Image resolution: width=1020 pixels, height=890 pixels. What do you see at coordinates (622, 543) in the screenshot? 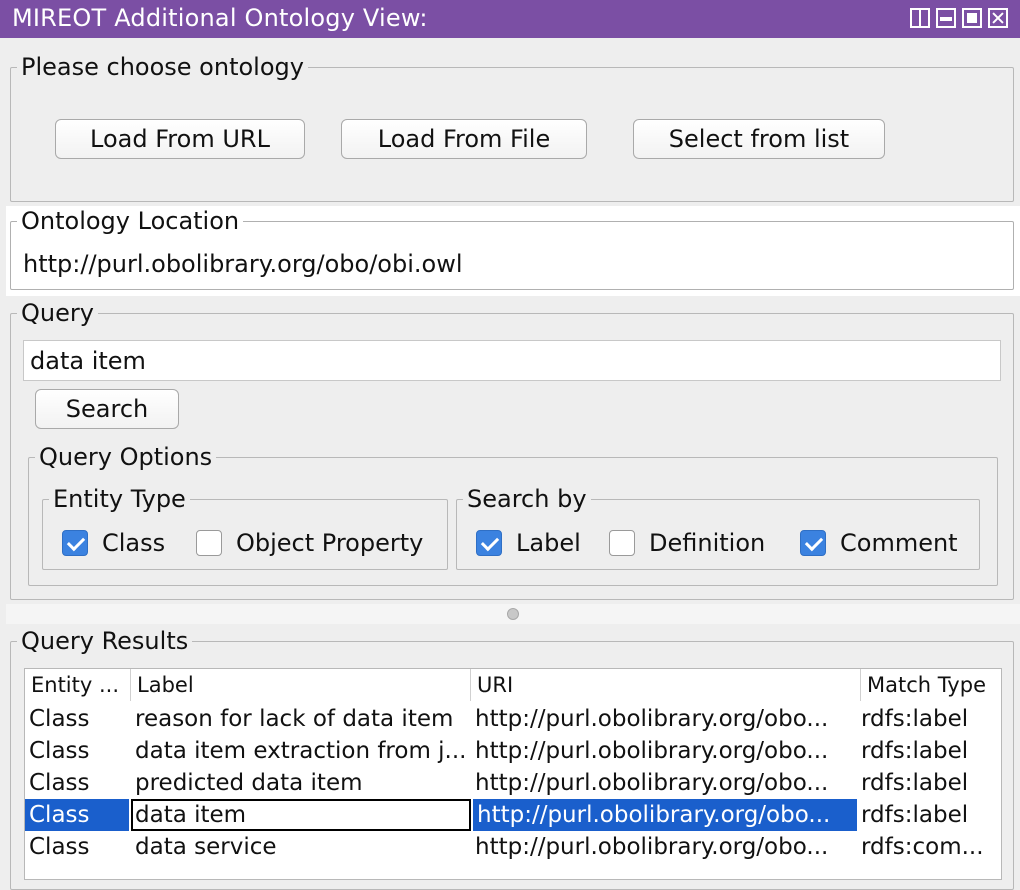
I see `definition-checkbox` at bounding box center [622, 543].